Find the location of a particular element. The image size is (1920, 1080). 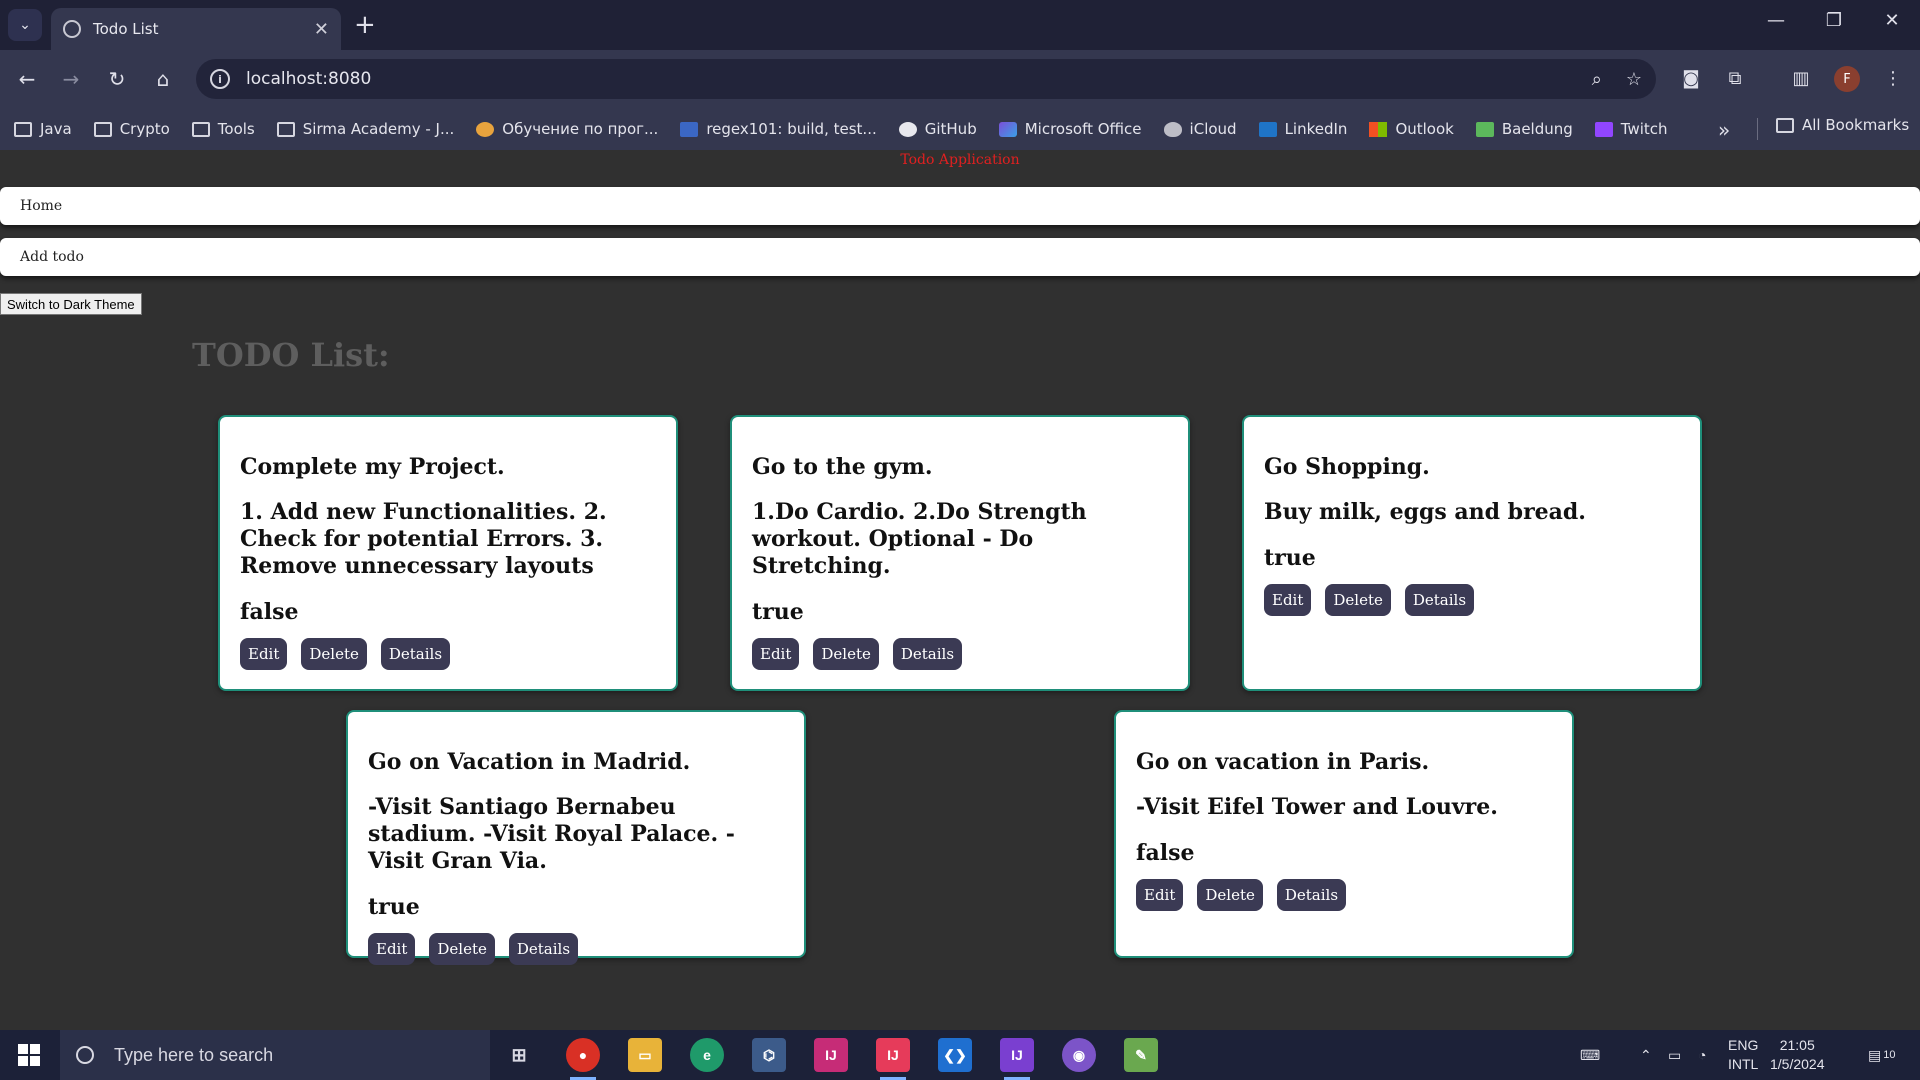

forward-icon: → is located at coordinates (71, 79).